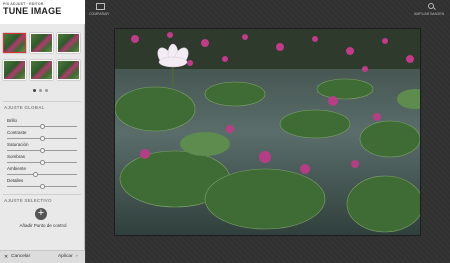 This screenshot has height=263, width=450. I want to click on compare-label: COMPARAR, so click(99, 14).